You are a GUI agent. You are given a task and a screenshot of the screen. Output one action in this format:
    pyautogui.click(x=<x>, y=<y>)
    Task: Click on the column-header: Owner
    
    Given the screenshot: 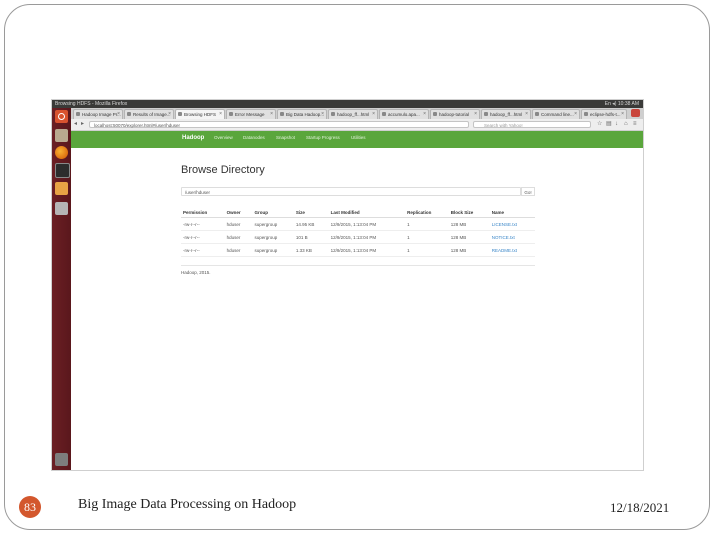 What is the action you would take?
    pyautogui.click(x=238, y=212)
    